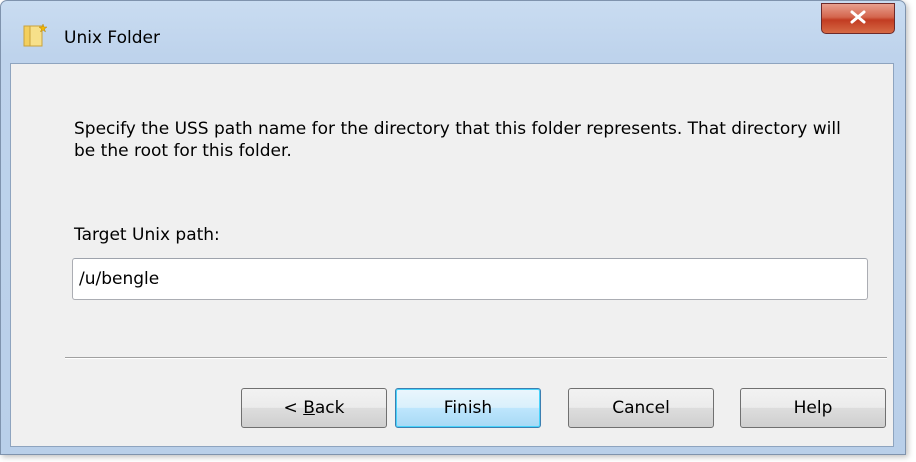 This screenshot has width=916, height=462. Describe the element at coordinates (468, 408) in the screenshot. I see `finish-button: Finish` at that location.